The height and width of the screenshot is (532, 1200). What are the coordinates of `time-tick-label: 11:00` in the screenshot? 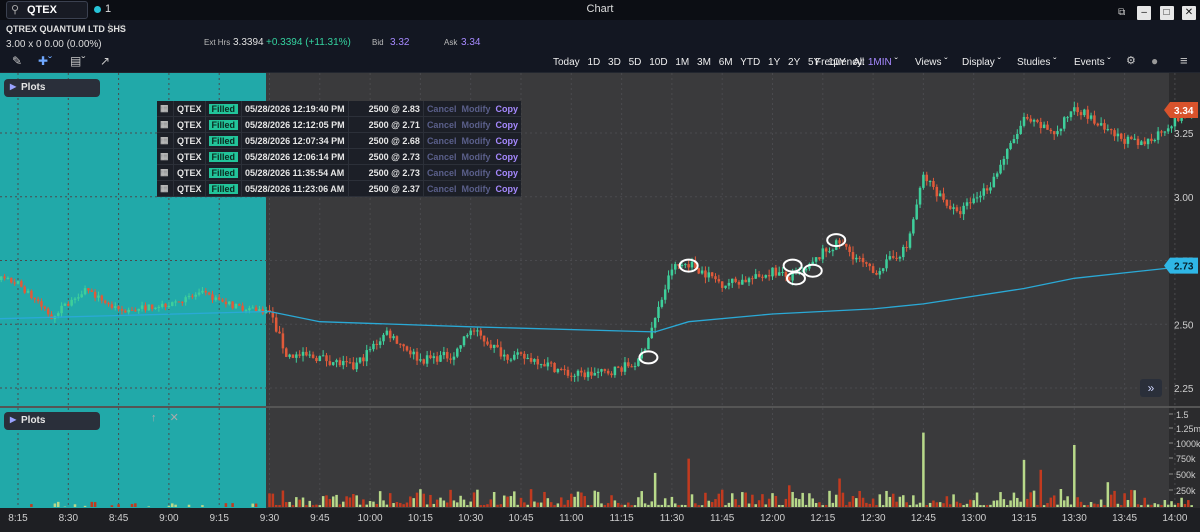 It's located at (571, 518).